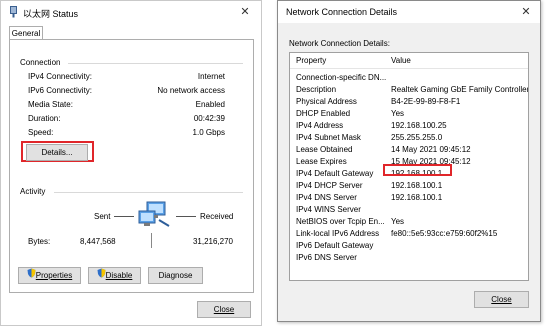  I want to click on property-cell: IPv4 Address, so click(320, 125).